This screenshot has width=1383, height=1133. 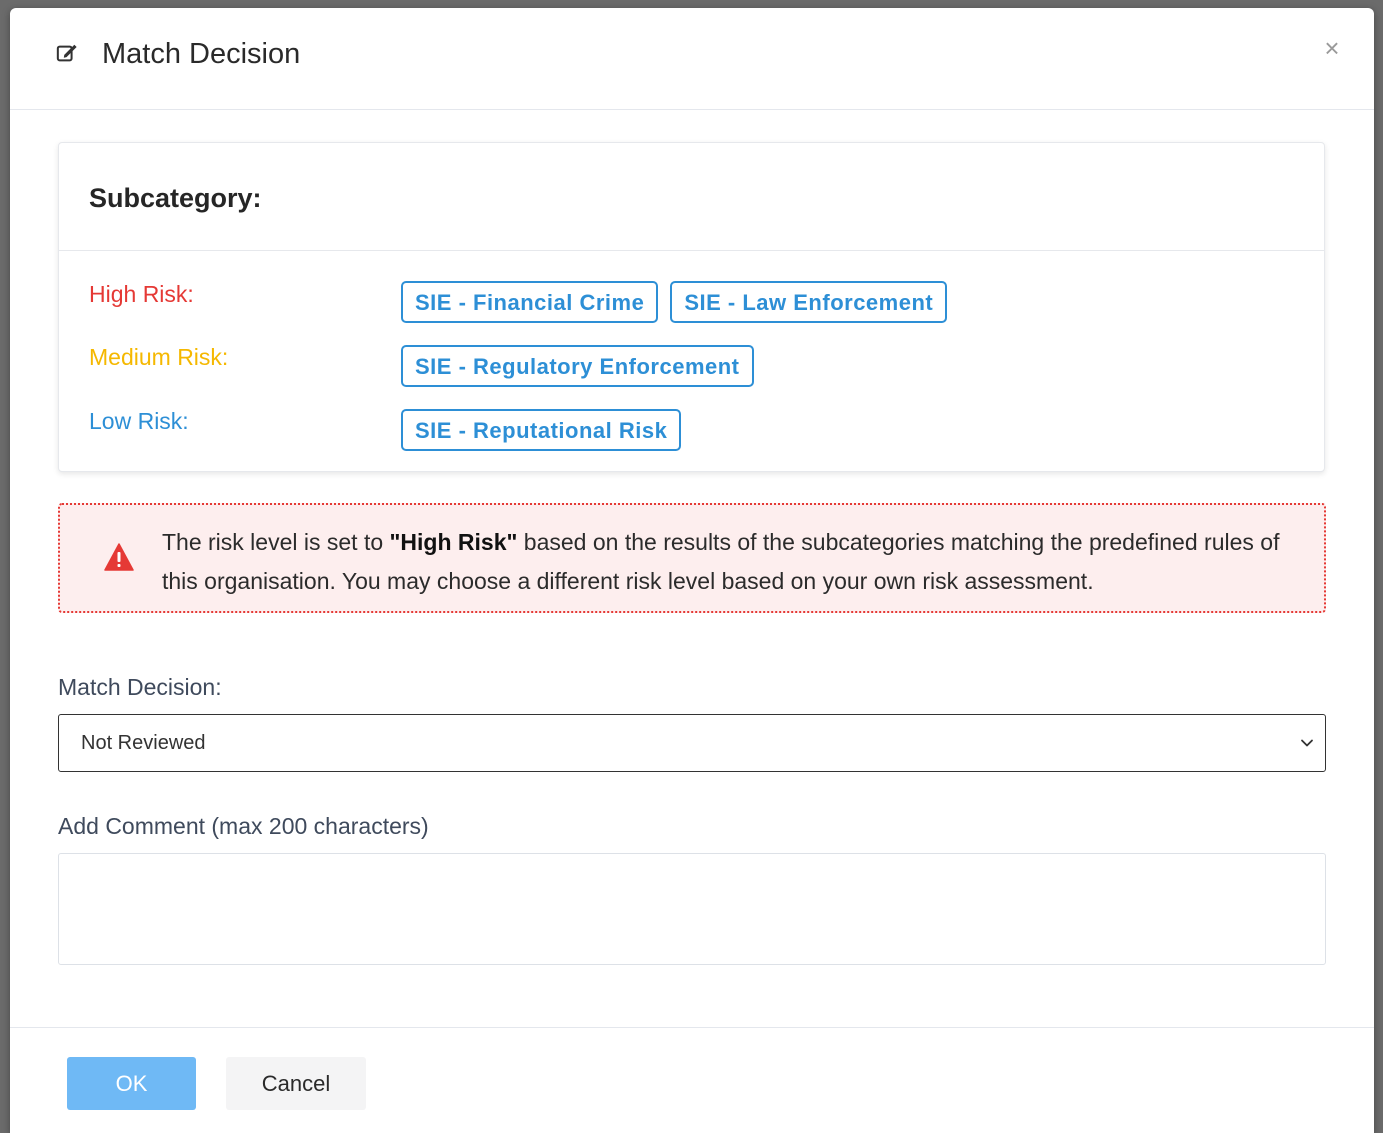 What do you see at coordinates (139, 421) in the screenshot?
I see `low-risk-label: Low Risk:` at bounding box center [139, 421].